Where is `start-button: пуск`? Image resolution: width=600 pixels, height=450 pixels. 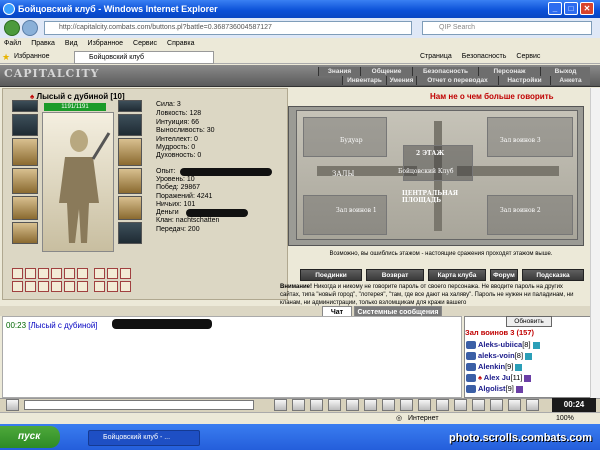
start-button: пуск is located at coordinates (30, 437).